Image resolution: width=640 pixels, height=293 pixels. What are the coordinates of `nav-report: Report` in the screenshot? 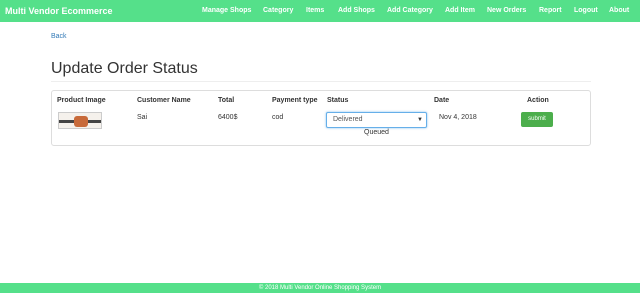 It's located at (550, 11).